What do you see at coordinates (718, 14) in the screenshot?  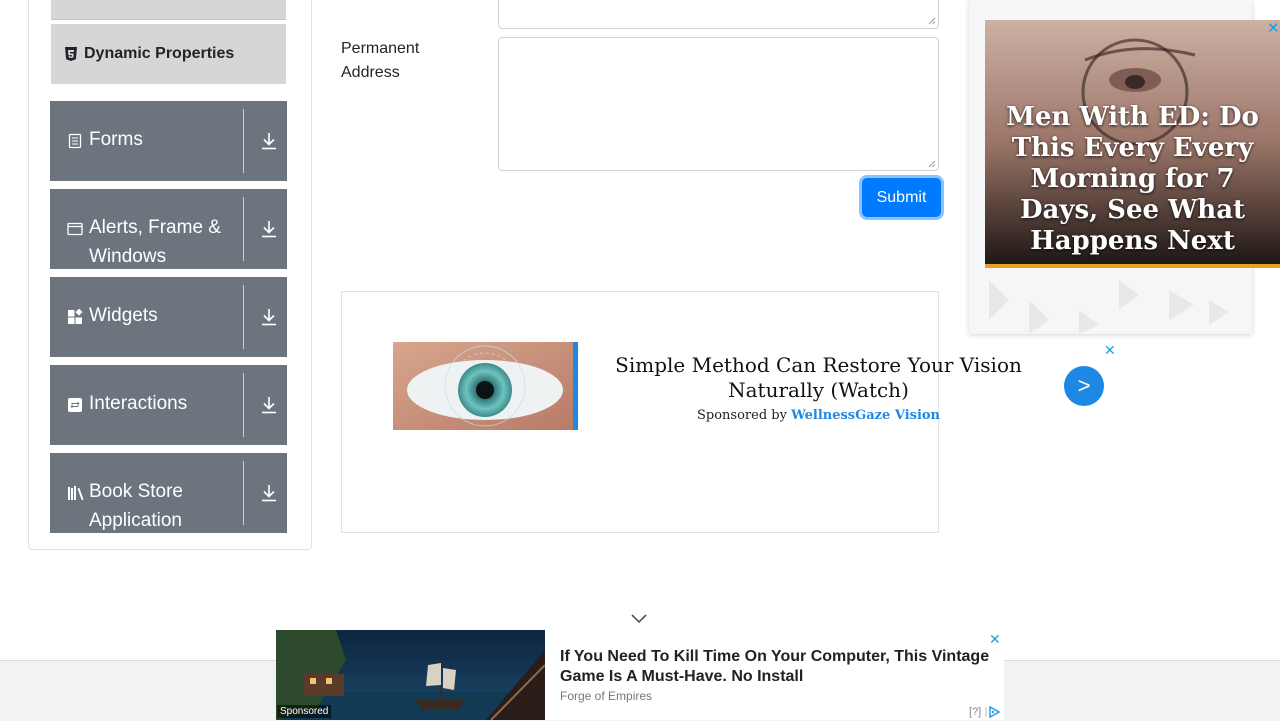 I see `current-address-textarea` at bounding box center [718, 14].